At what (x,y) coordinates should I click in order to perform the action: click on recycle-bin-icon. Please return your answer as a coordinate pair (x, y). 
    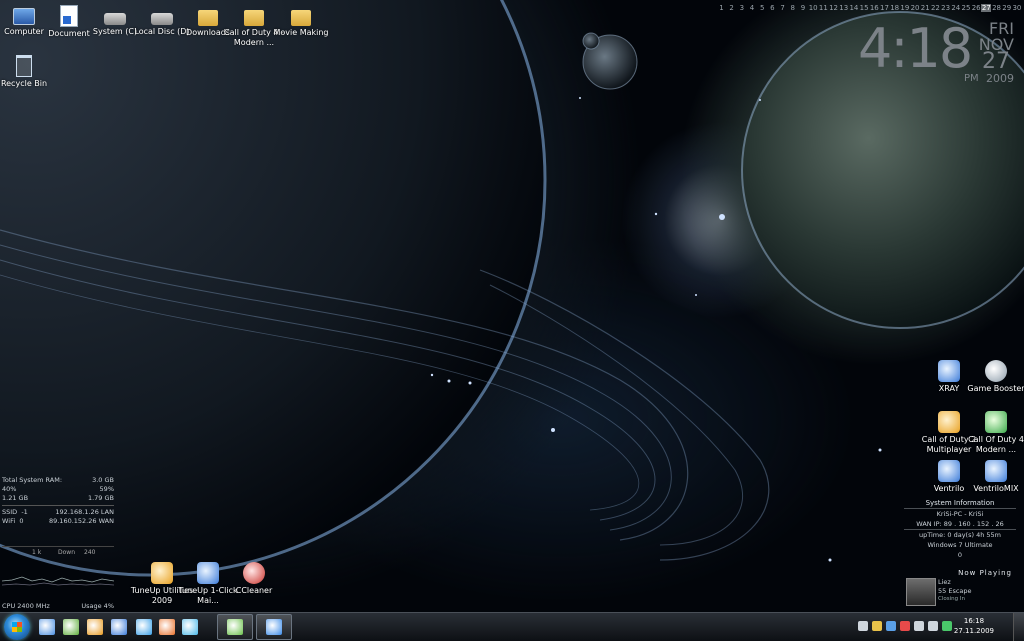
    Looking at the image, I should click on (24, 66).